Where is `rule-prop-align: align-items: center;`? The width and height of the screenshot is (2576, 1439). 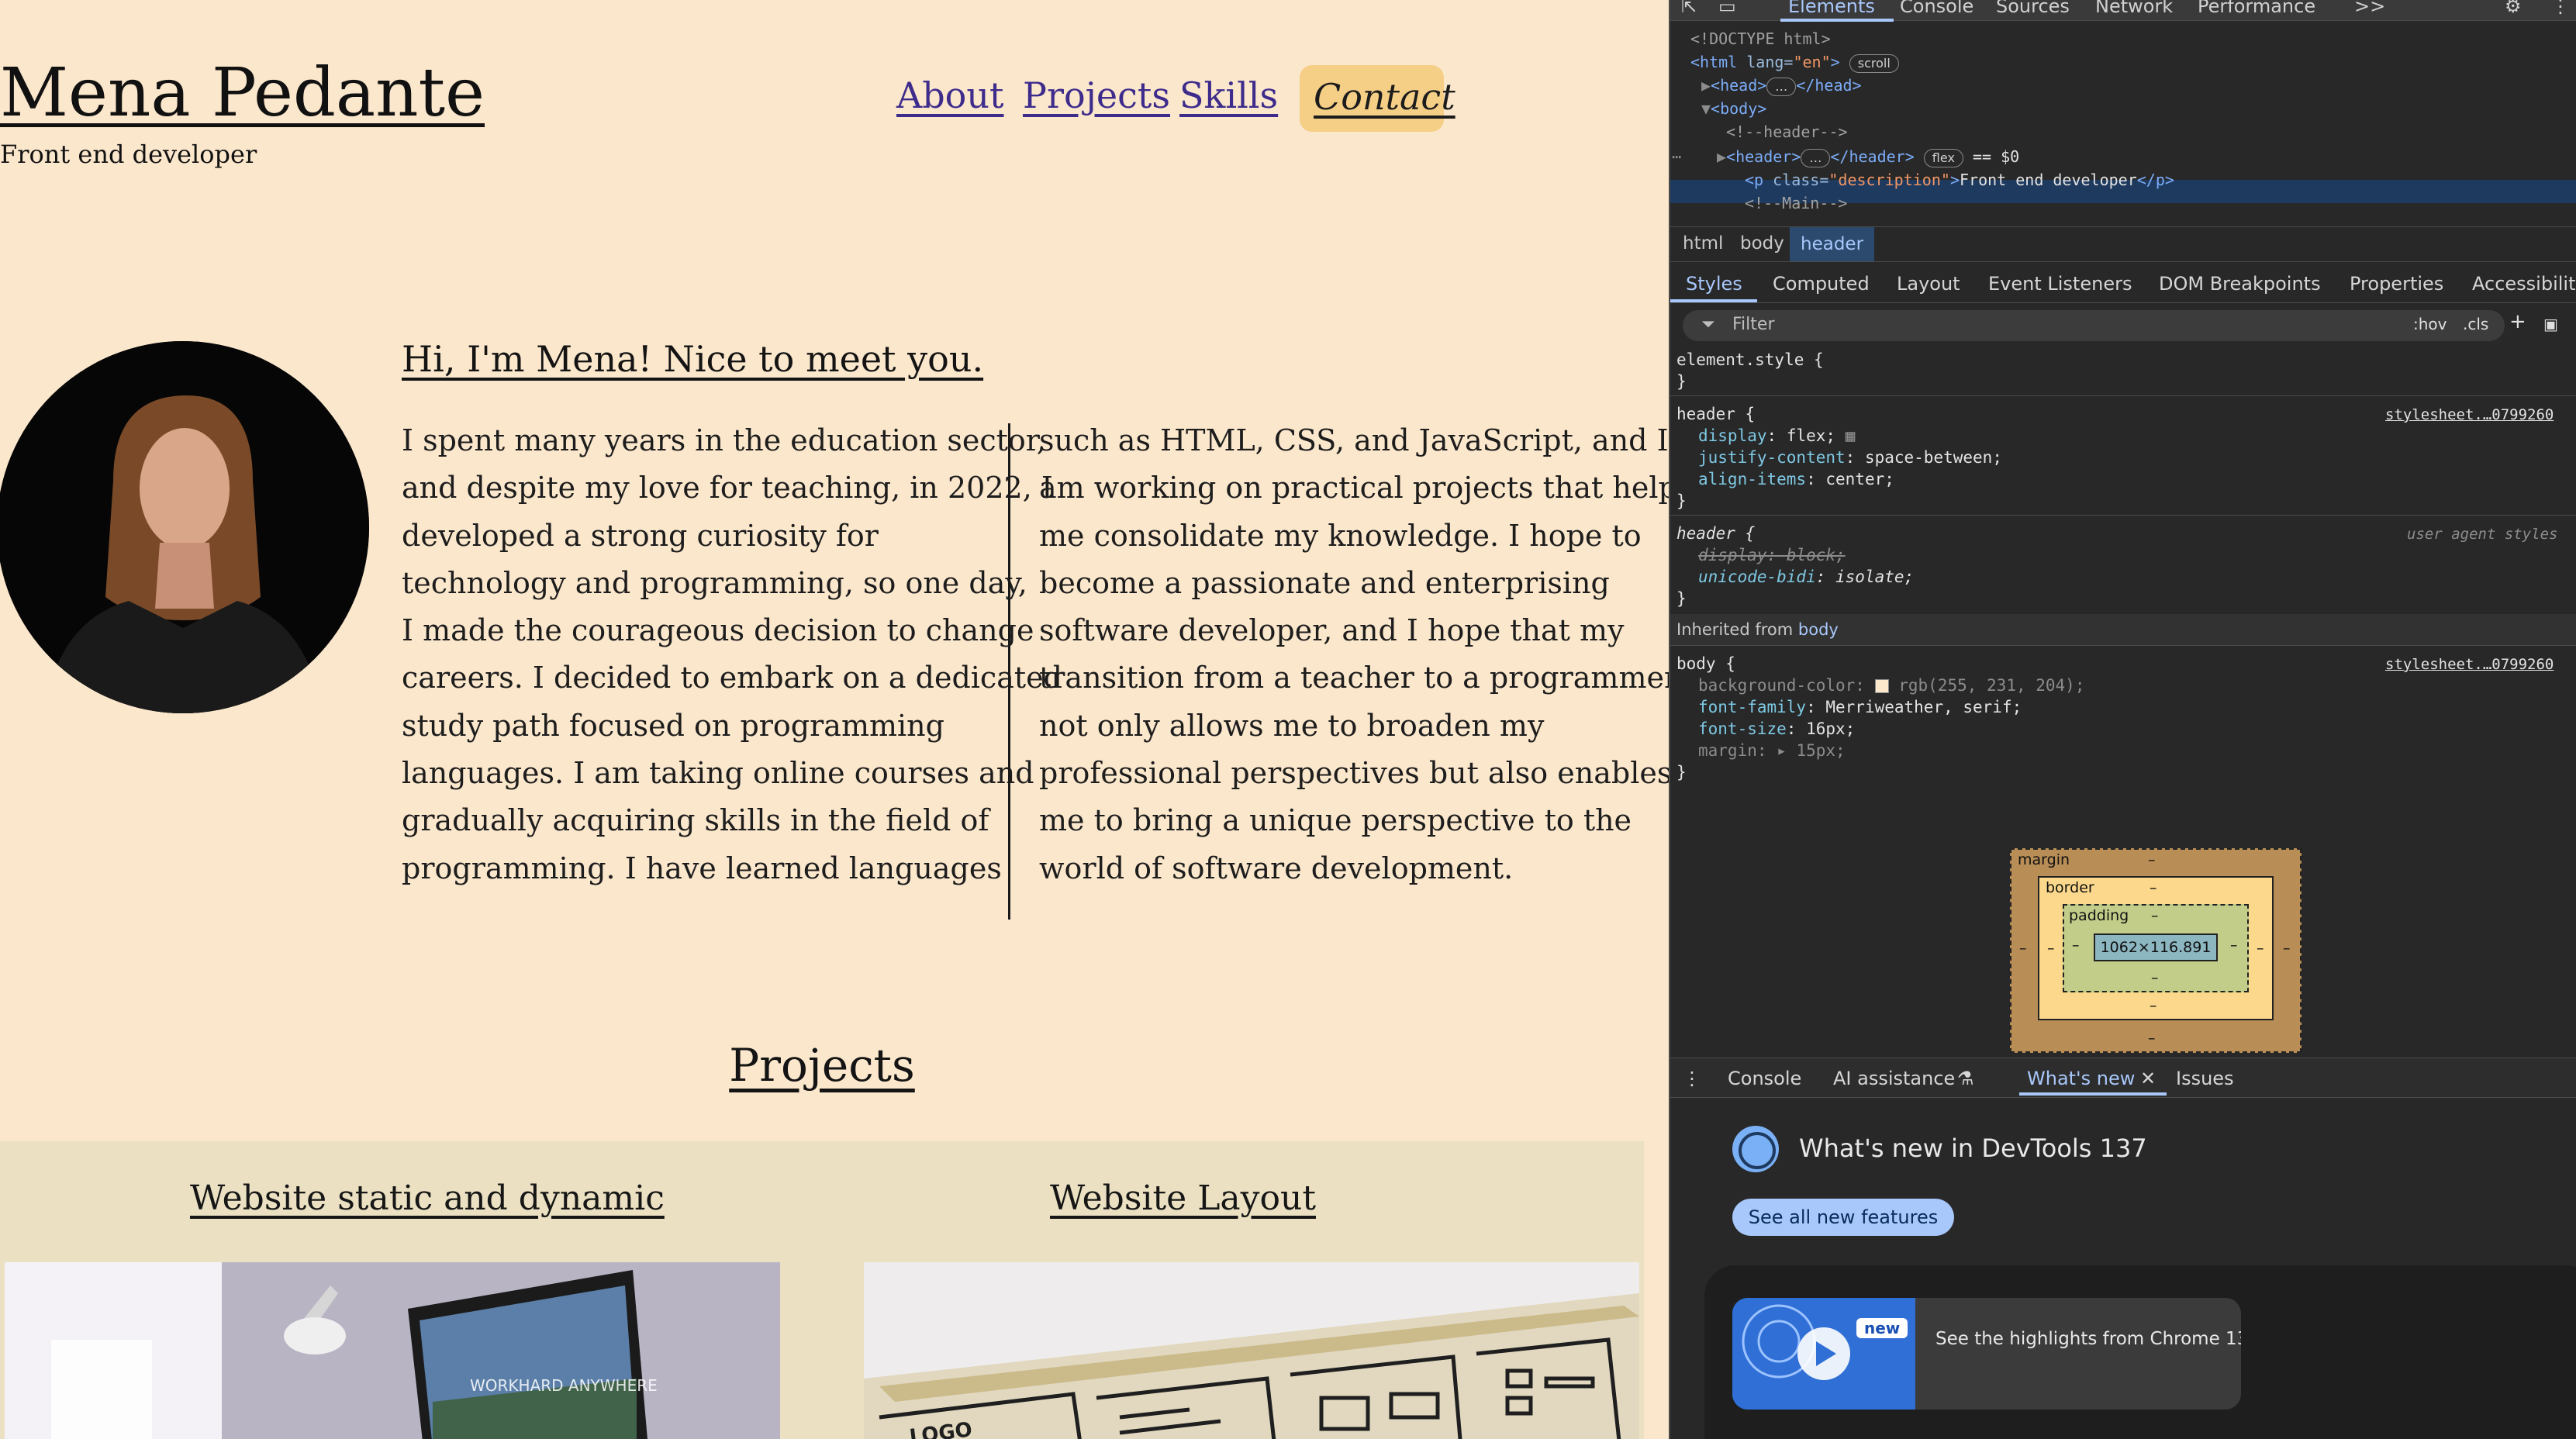
rule-prop-align: align-items: center; is located at coordinates (1796, 479).